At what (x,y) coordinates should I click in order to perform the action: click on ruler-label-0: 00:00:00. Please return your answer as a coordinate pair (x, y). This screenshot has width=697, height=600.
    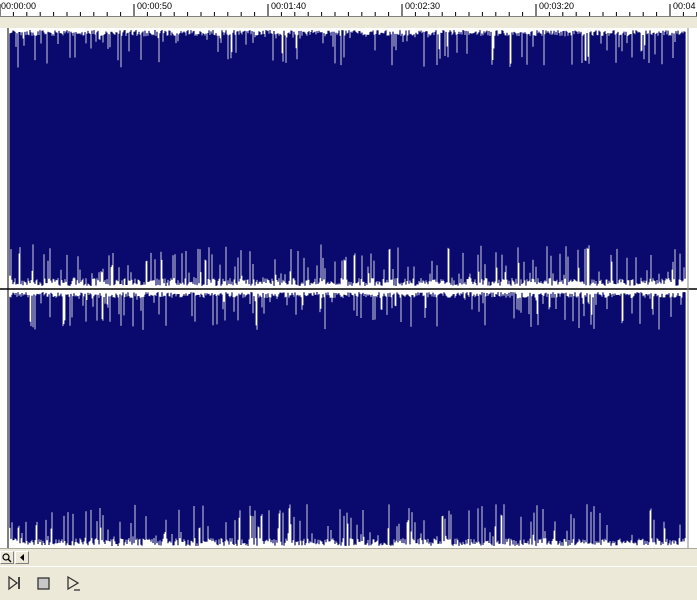
    Looking at the image, I should click on (19, 6).